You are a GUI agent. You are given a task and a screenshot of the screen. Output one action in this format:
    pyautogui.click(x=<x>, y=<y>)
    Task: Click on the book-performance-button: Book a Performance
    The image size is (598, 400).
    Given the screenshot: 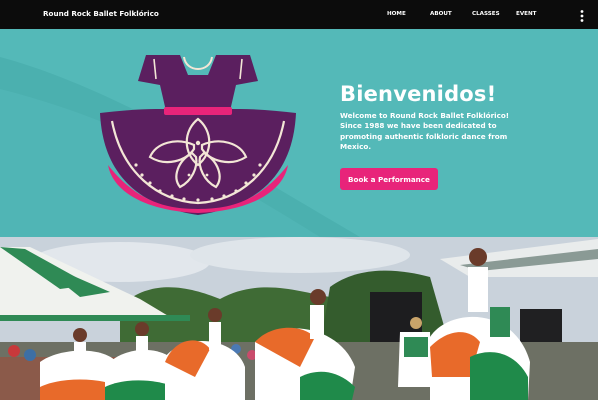 What is the action you would take?
    pyautogui.click(x=389, y=179)
    